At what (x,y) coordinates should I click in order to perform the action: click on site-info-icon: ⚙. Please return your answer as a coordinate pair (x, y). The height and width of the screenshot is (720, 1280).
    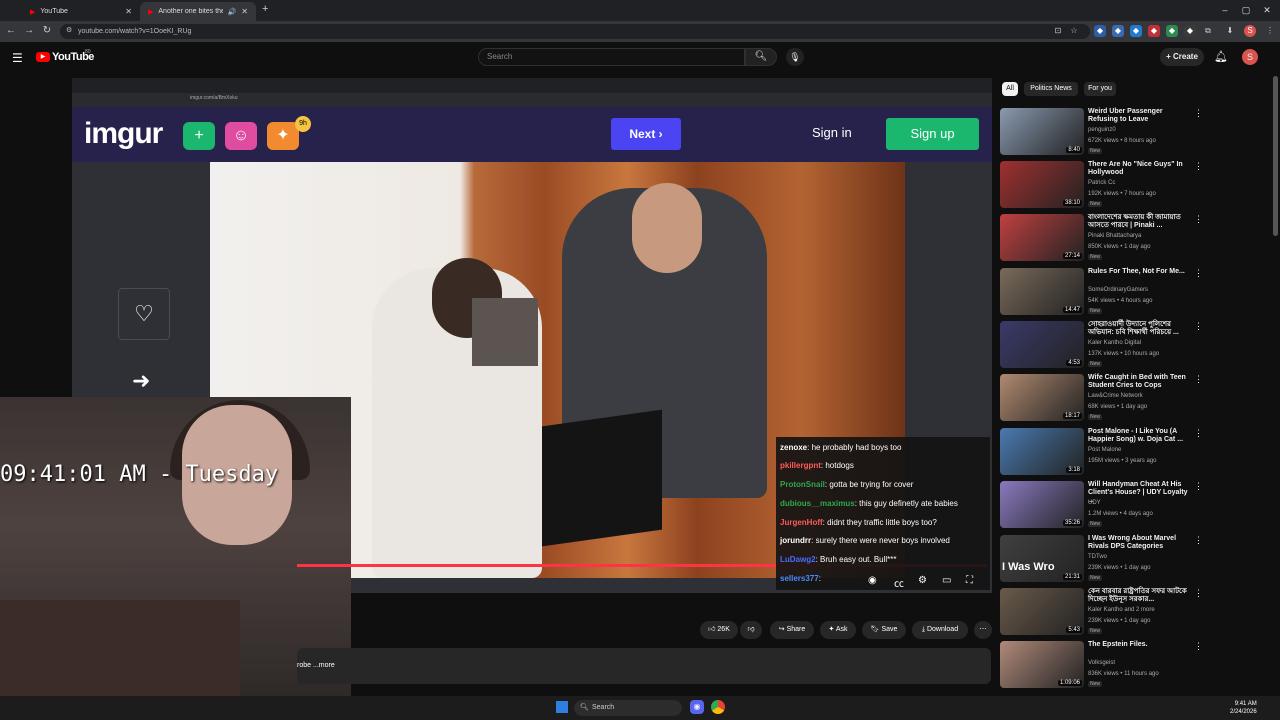
    Looking at the image, I should click on (69, 30).